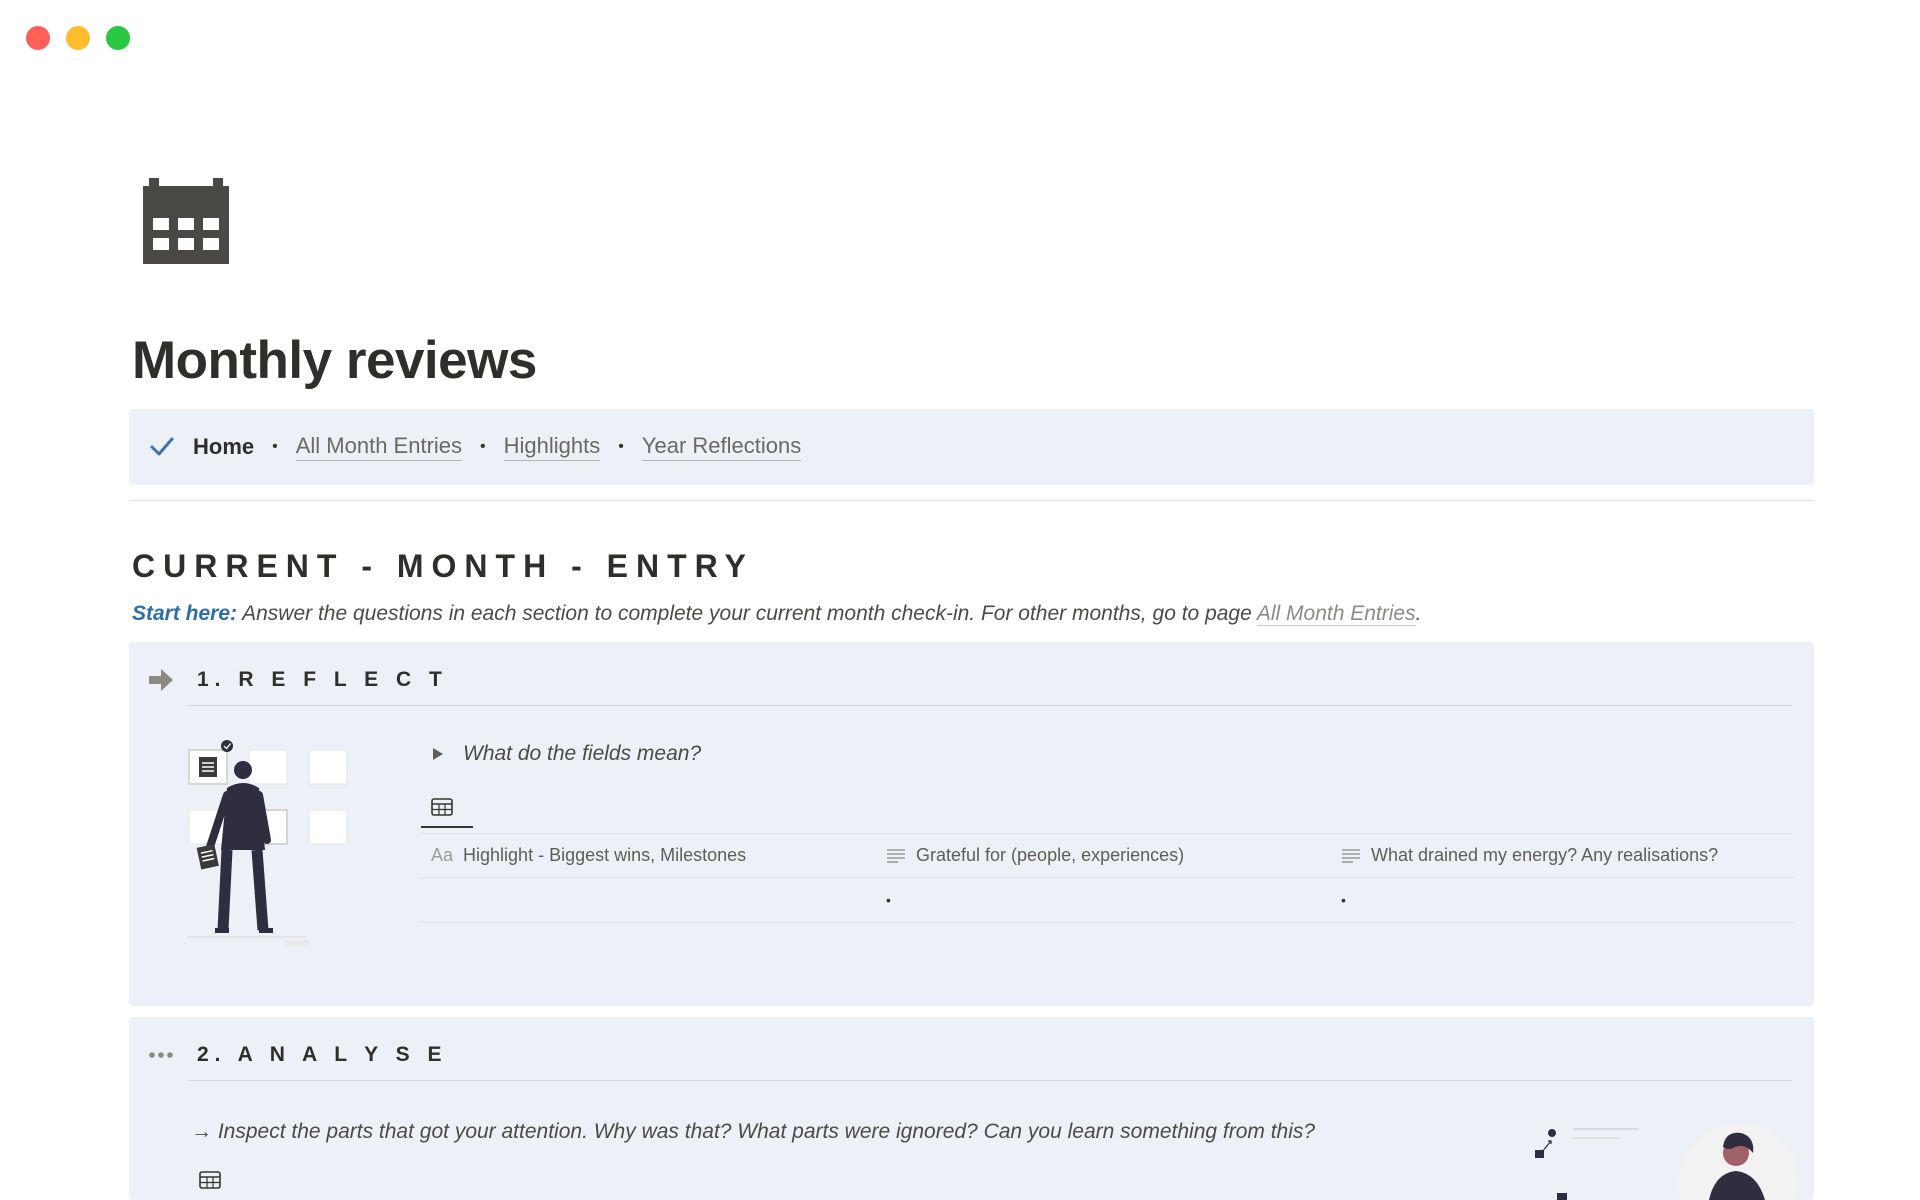 This screenshot has width=1920, height=1200. What do you see at coordinates (322, 679) in the screenshot?
I see `reflect-title: 1. R E F L E C T` at bounding box center [322, 679].